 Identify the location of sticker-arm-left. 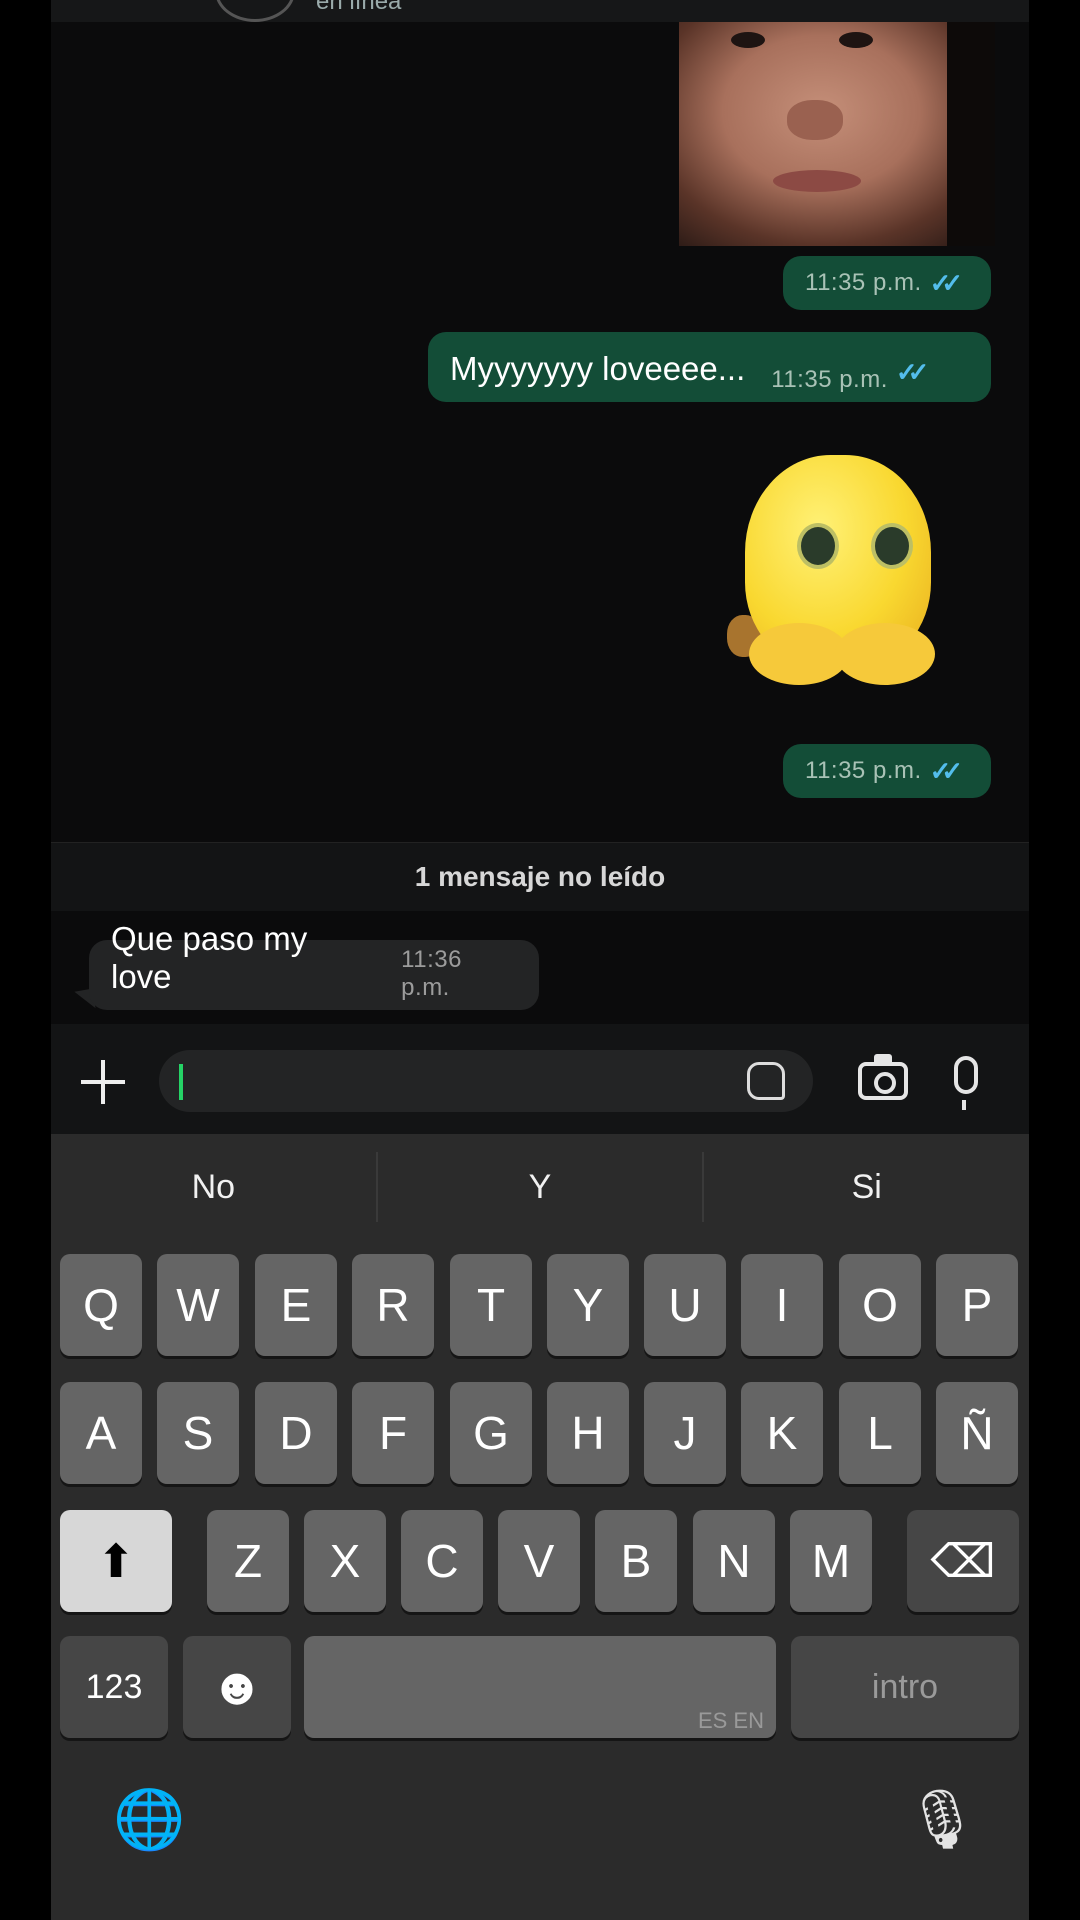
(799, 654).